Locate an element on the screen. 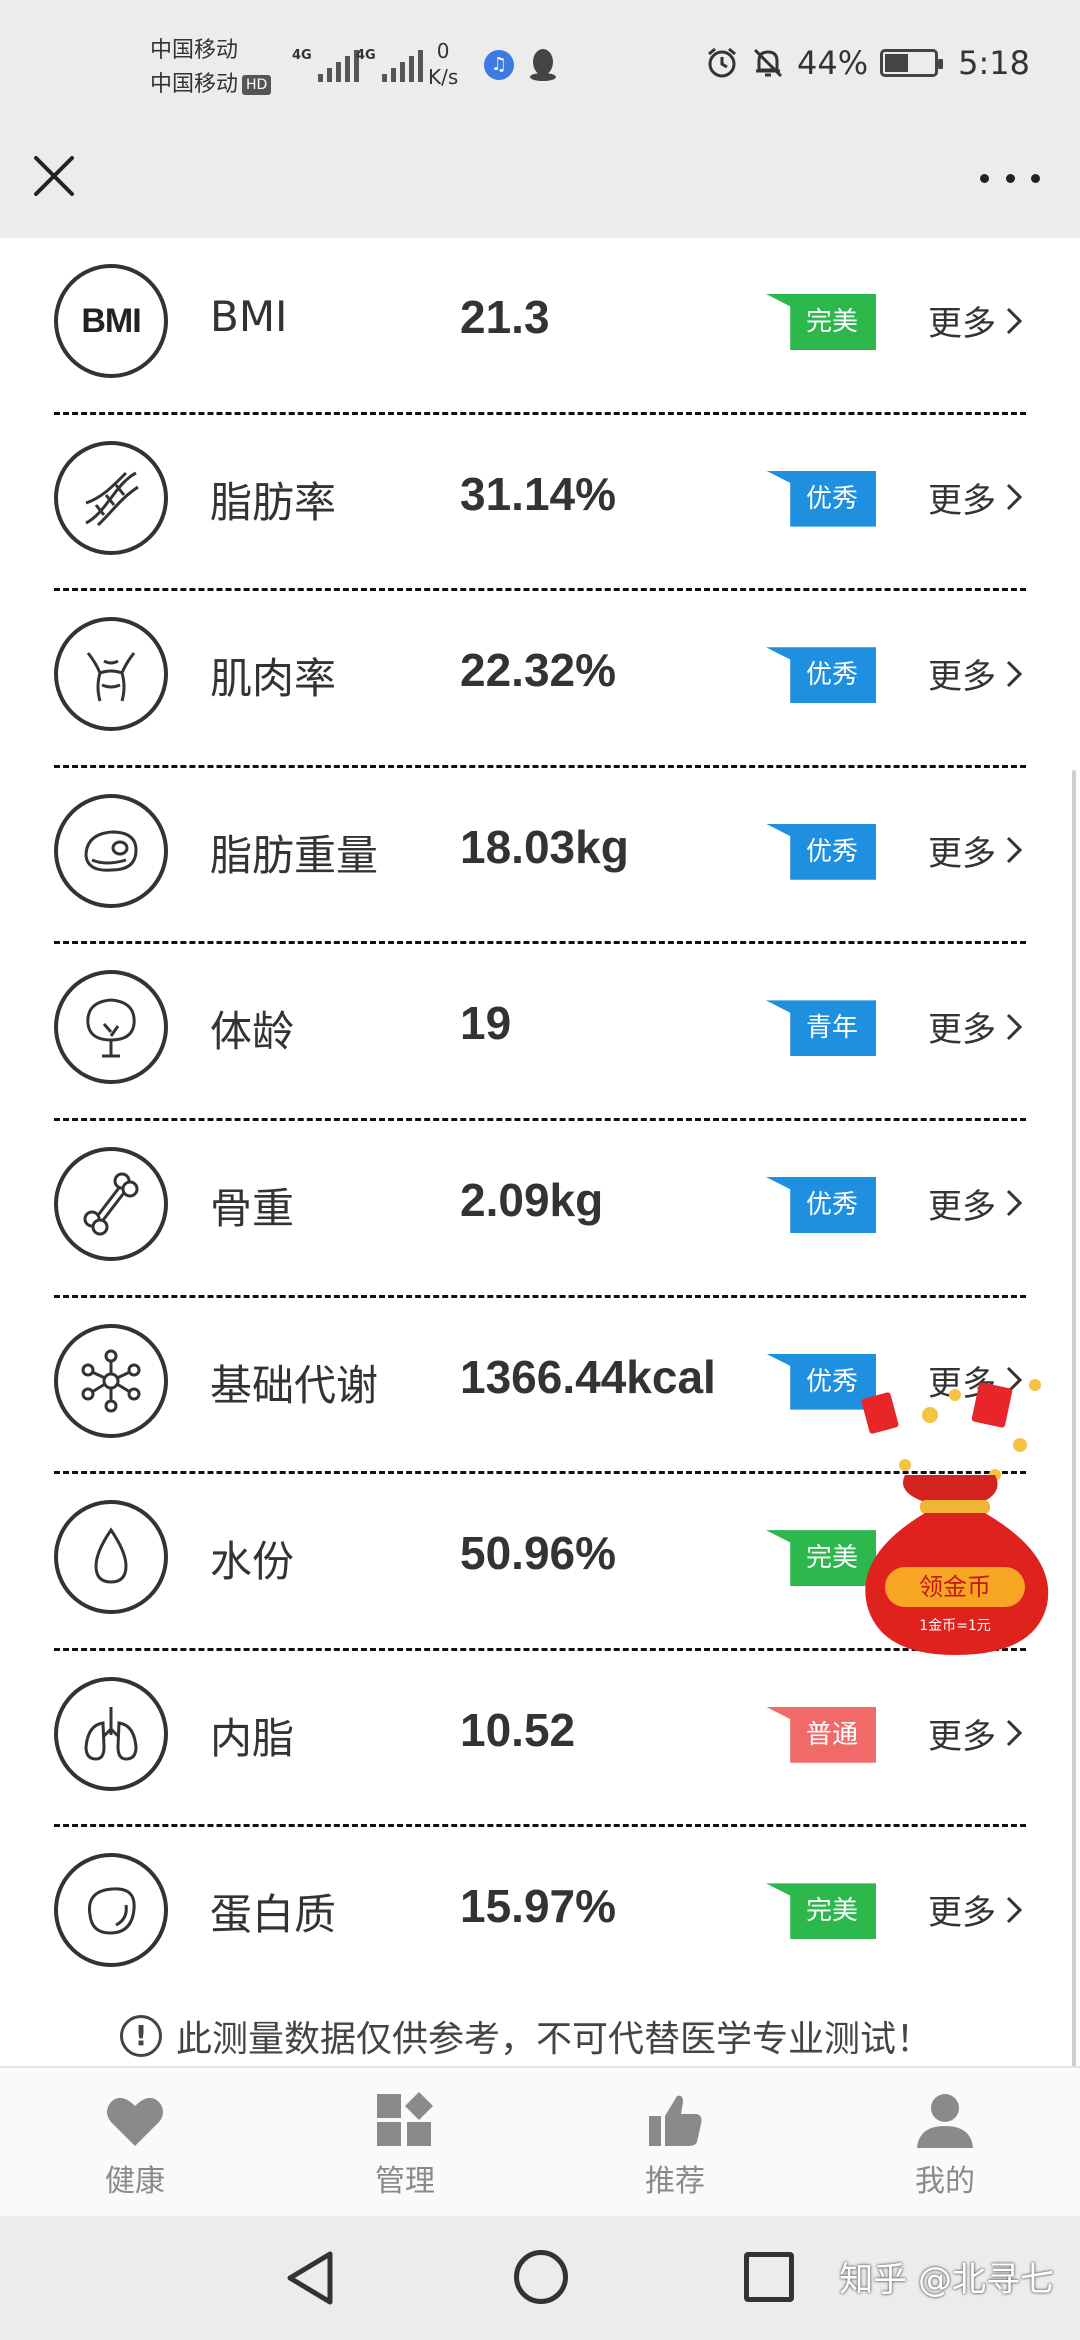 The image size is (1080, 2340). nav-mine: 我的 is located at coordinates (945, 2142).